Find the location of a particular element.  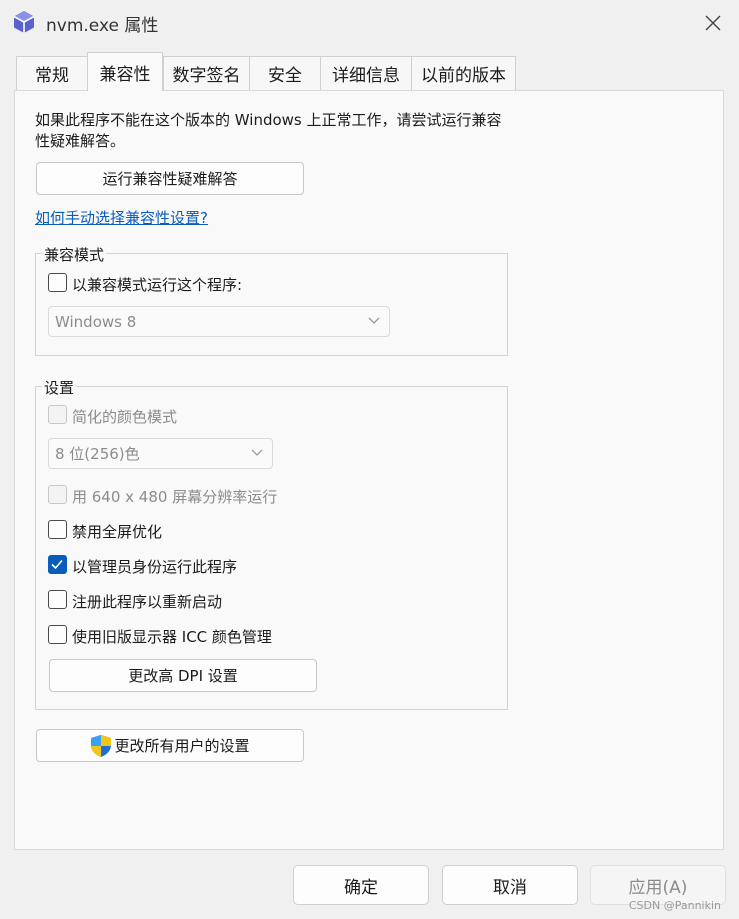

disable-fullscreen-checkbox is located at coordinates (57, 529).